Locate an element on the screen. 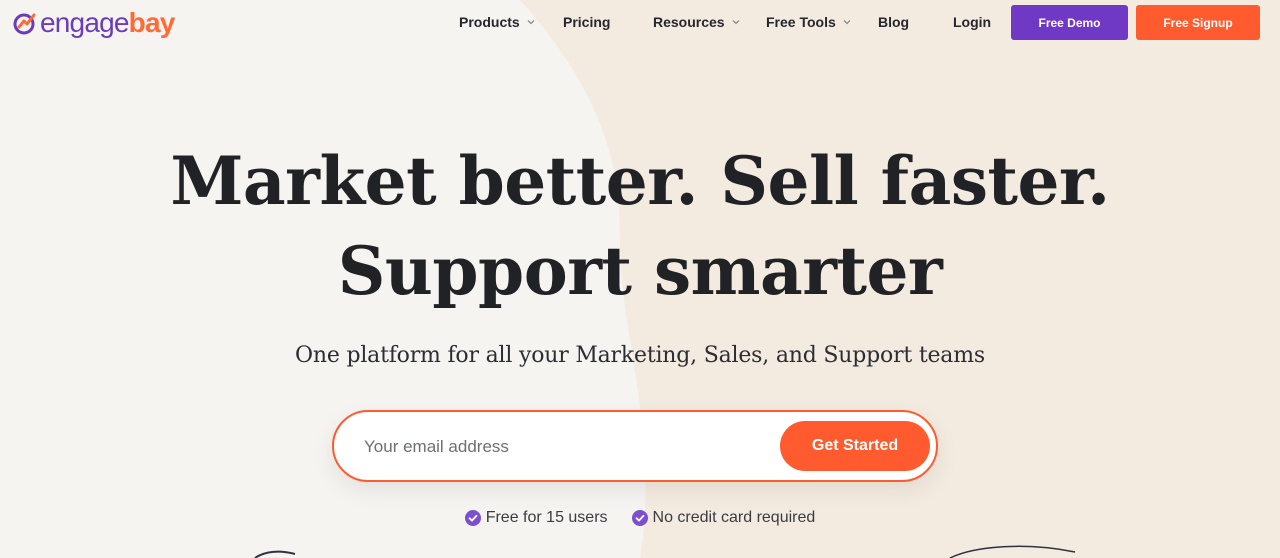 This screenshot has height=558, width=1280. perk-label: Free for 15 users is located at coordinates (546, 517).